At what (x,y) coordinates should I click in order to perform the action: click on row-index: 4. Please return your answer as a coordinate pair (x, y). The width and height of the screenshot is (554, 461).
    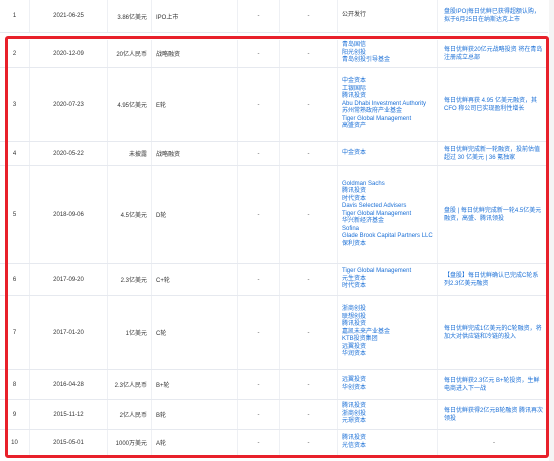
    Looking at the image, I should click on (15, 153).